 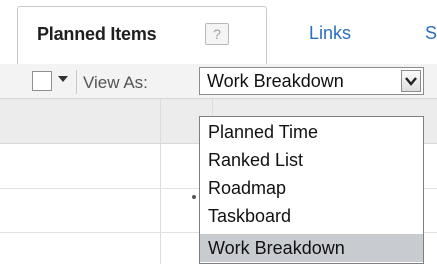 I want to click on grid-column-divider, so click(x=160, y=181).